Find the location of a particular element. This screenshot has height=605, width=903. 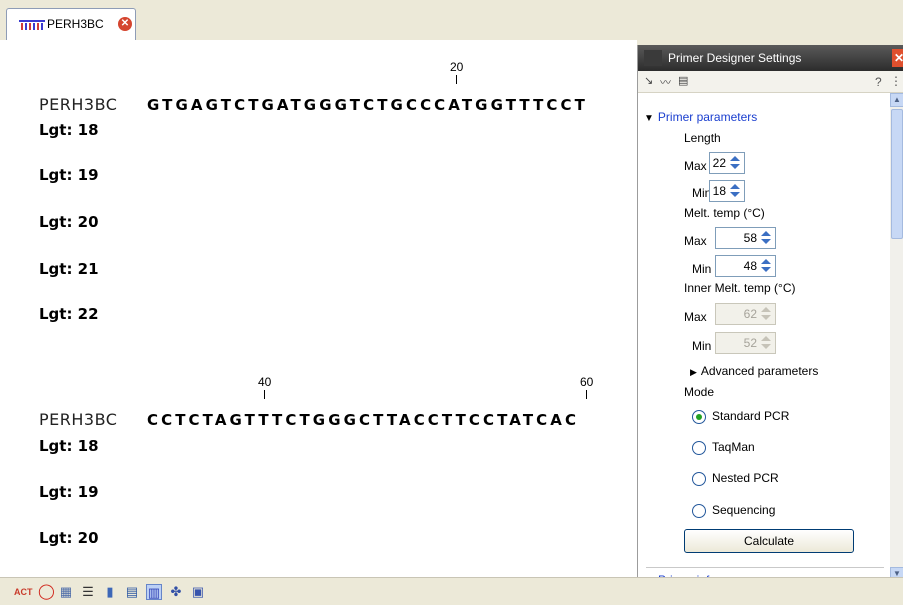

inner-max-spinner: 62 is located at coordinates (745, 314).